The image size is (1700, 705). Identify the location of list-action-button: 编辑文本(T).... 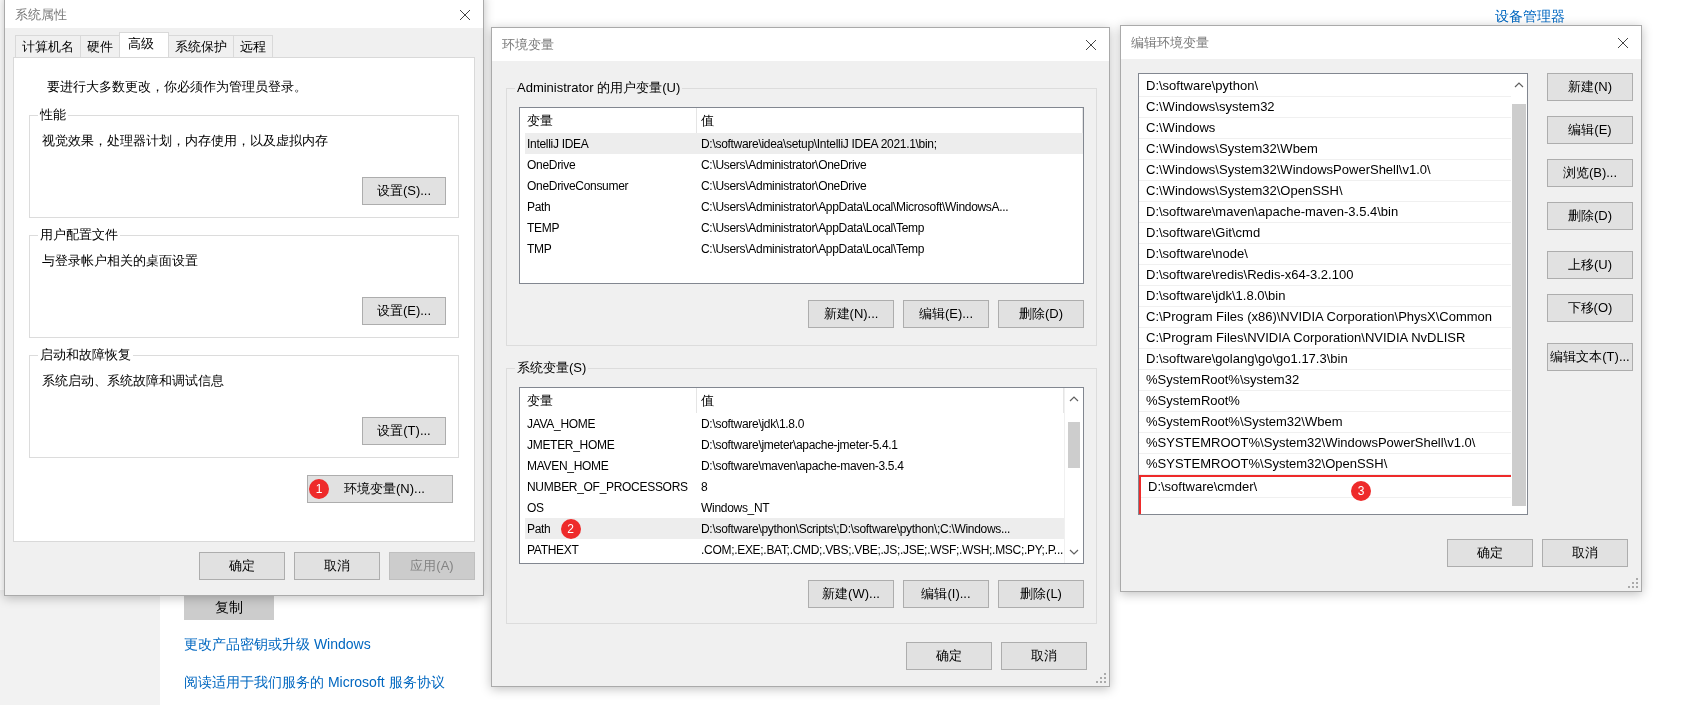
(1590, 357).